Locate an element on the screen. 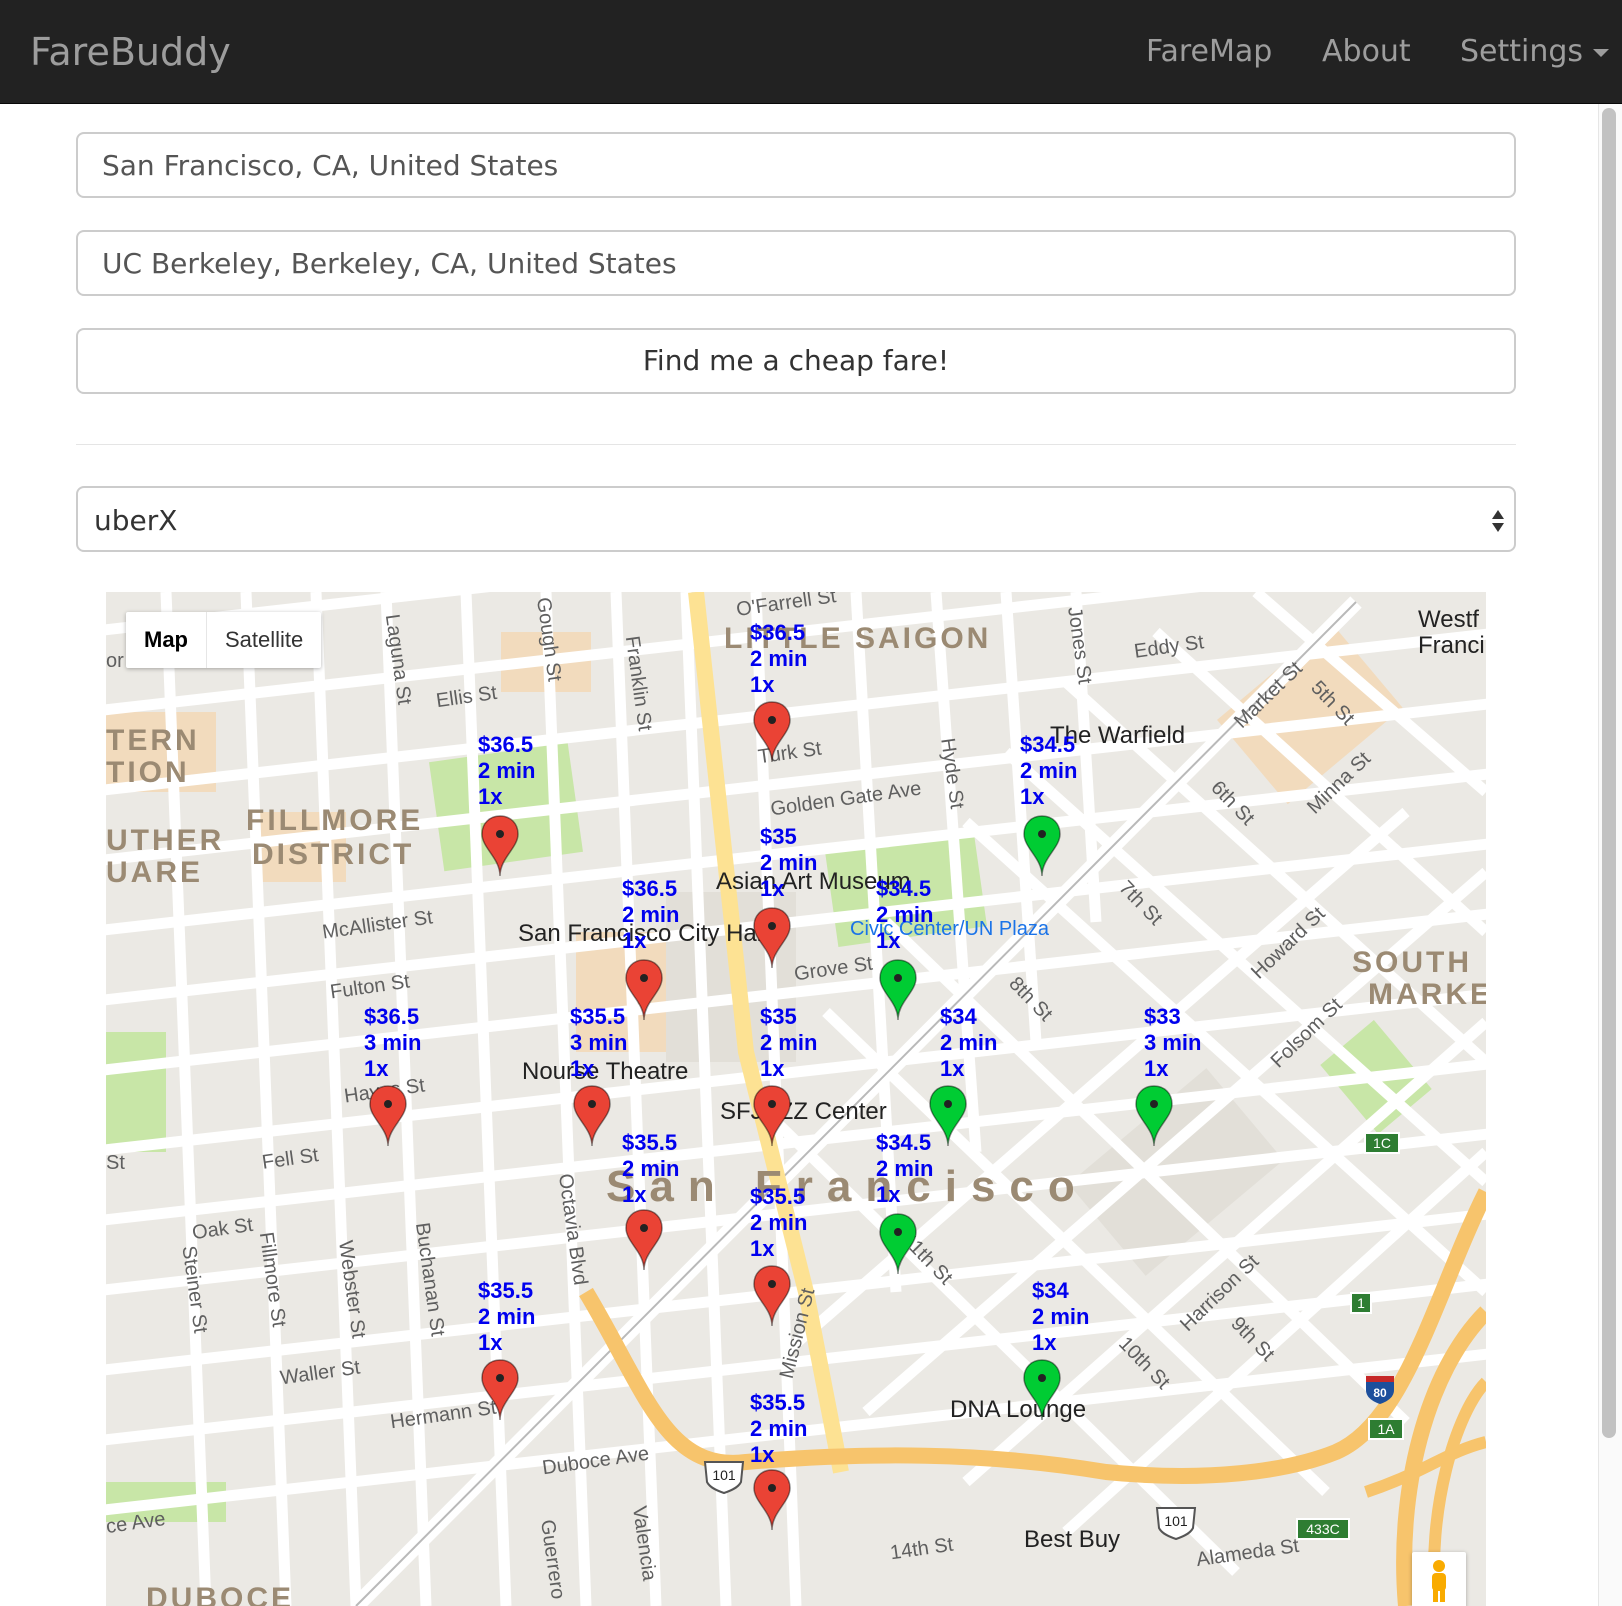 The image size is (1622, 1606). origin-field is located at coordinates (796, 165).